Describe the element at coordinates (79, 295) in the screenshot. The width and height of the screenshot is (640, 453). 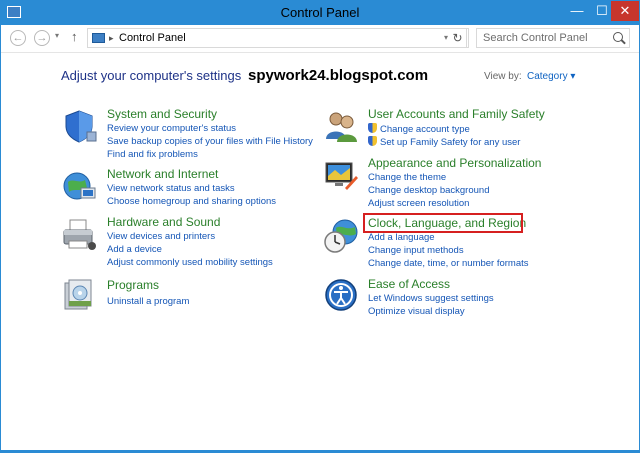
I see `programs-icon` at that location.